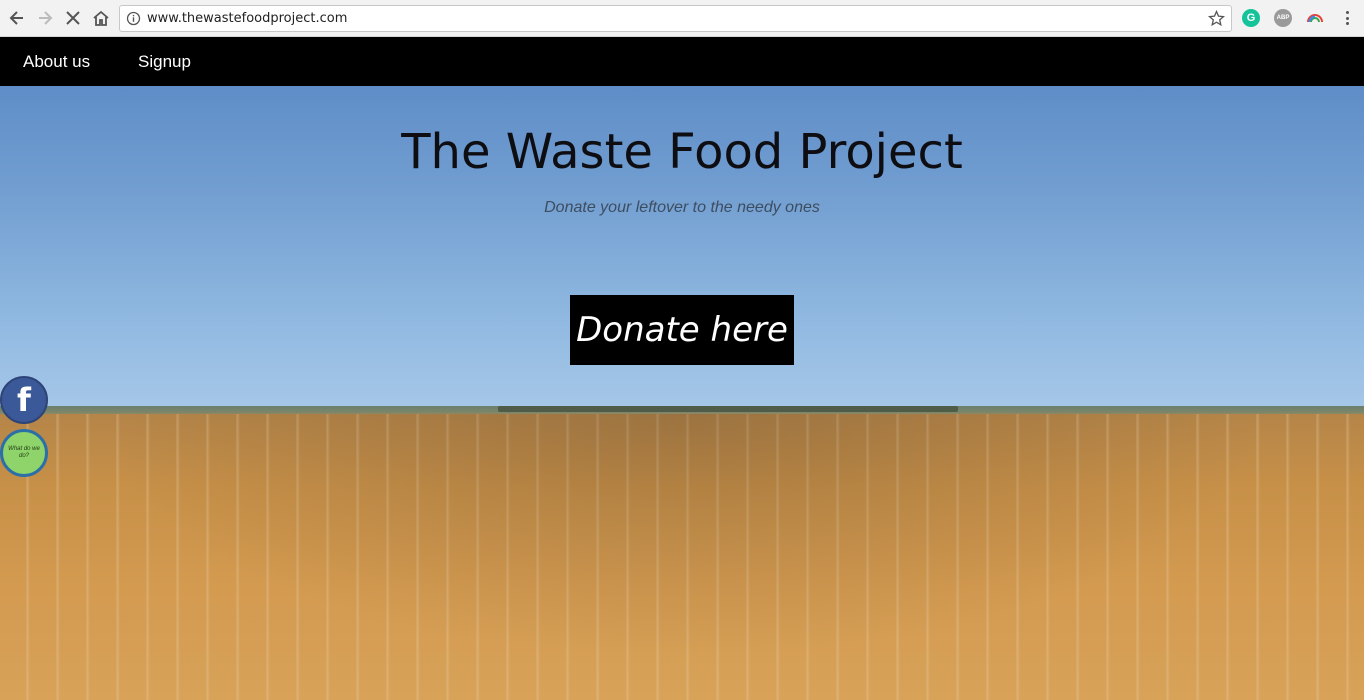 This screenshot has width=1364, height=700. Describe the element at coordinates (675, 18) in the screenshot. I see `address-bar: www.thewastefoodproject.com` at that location.